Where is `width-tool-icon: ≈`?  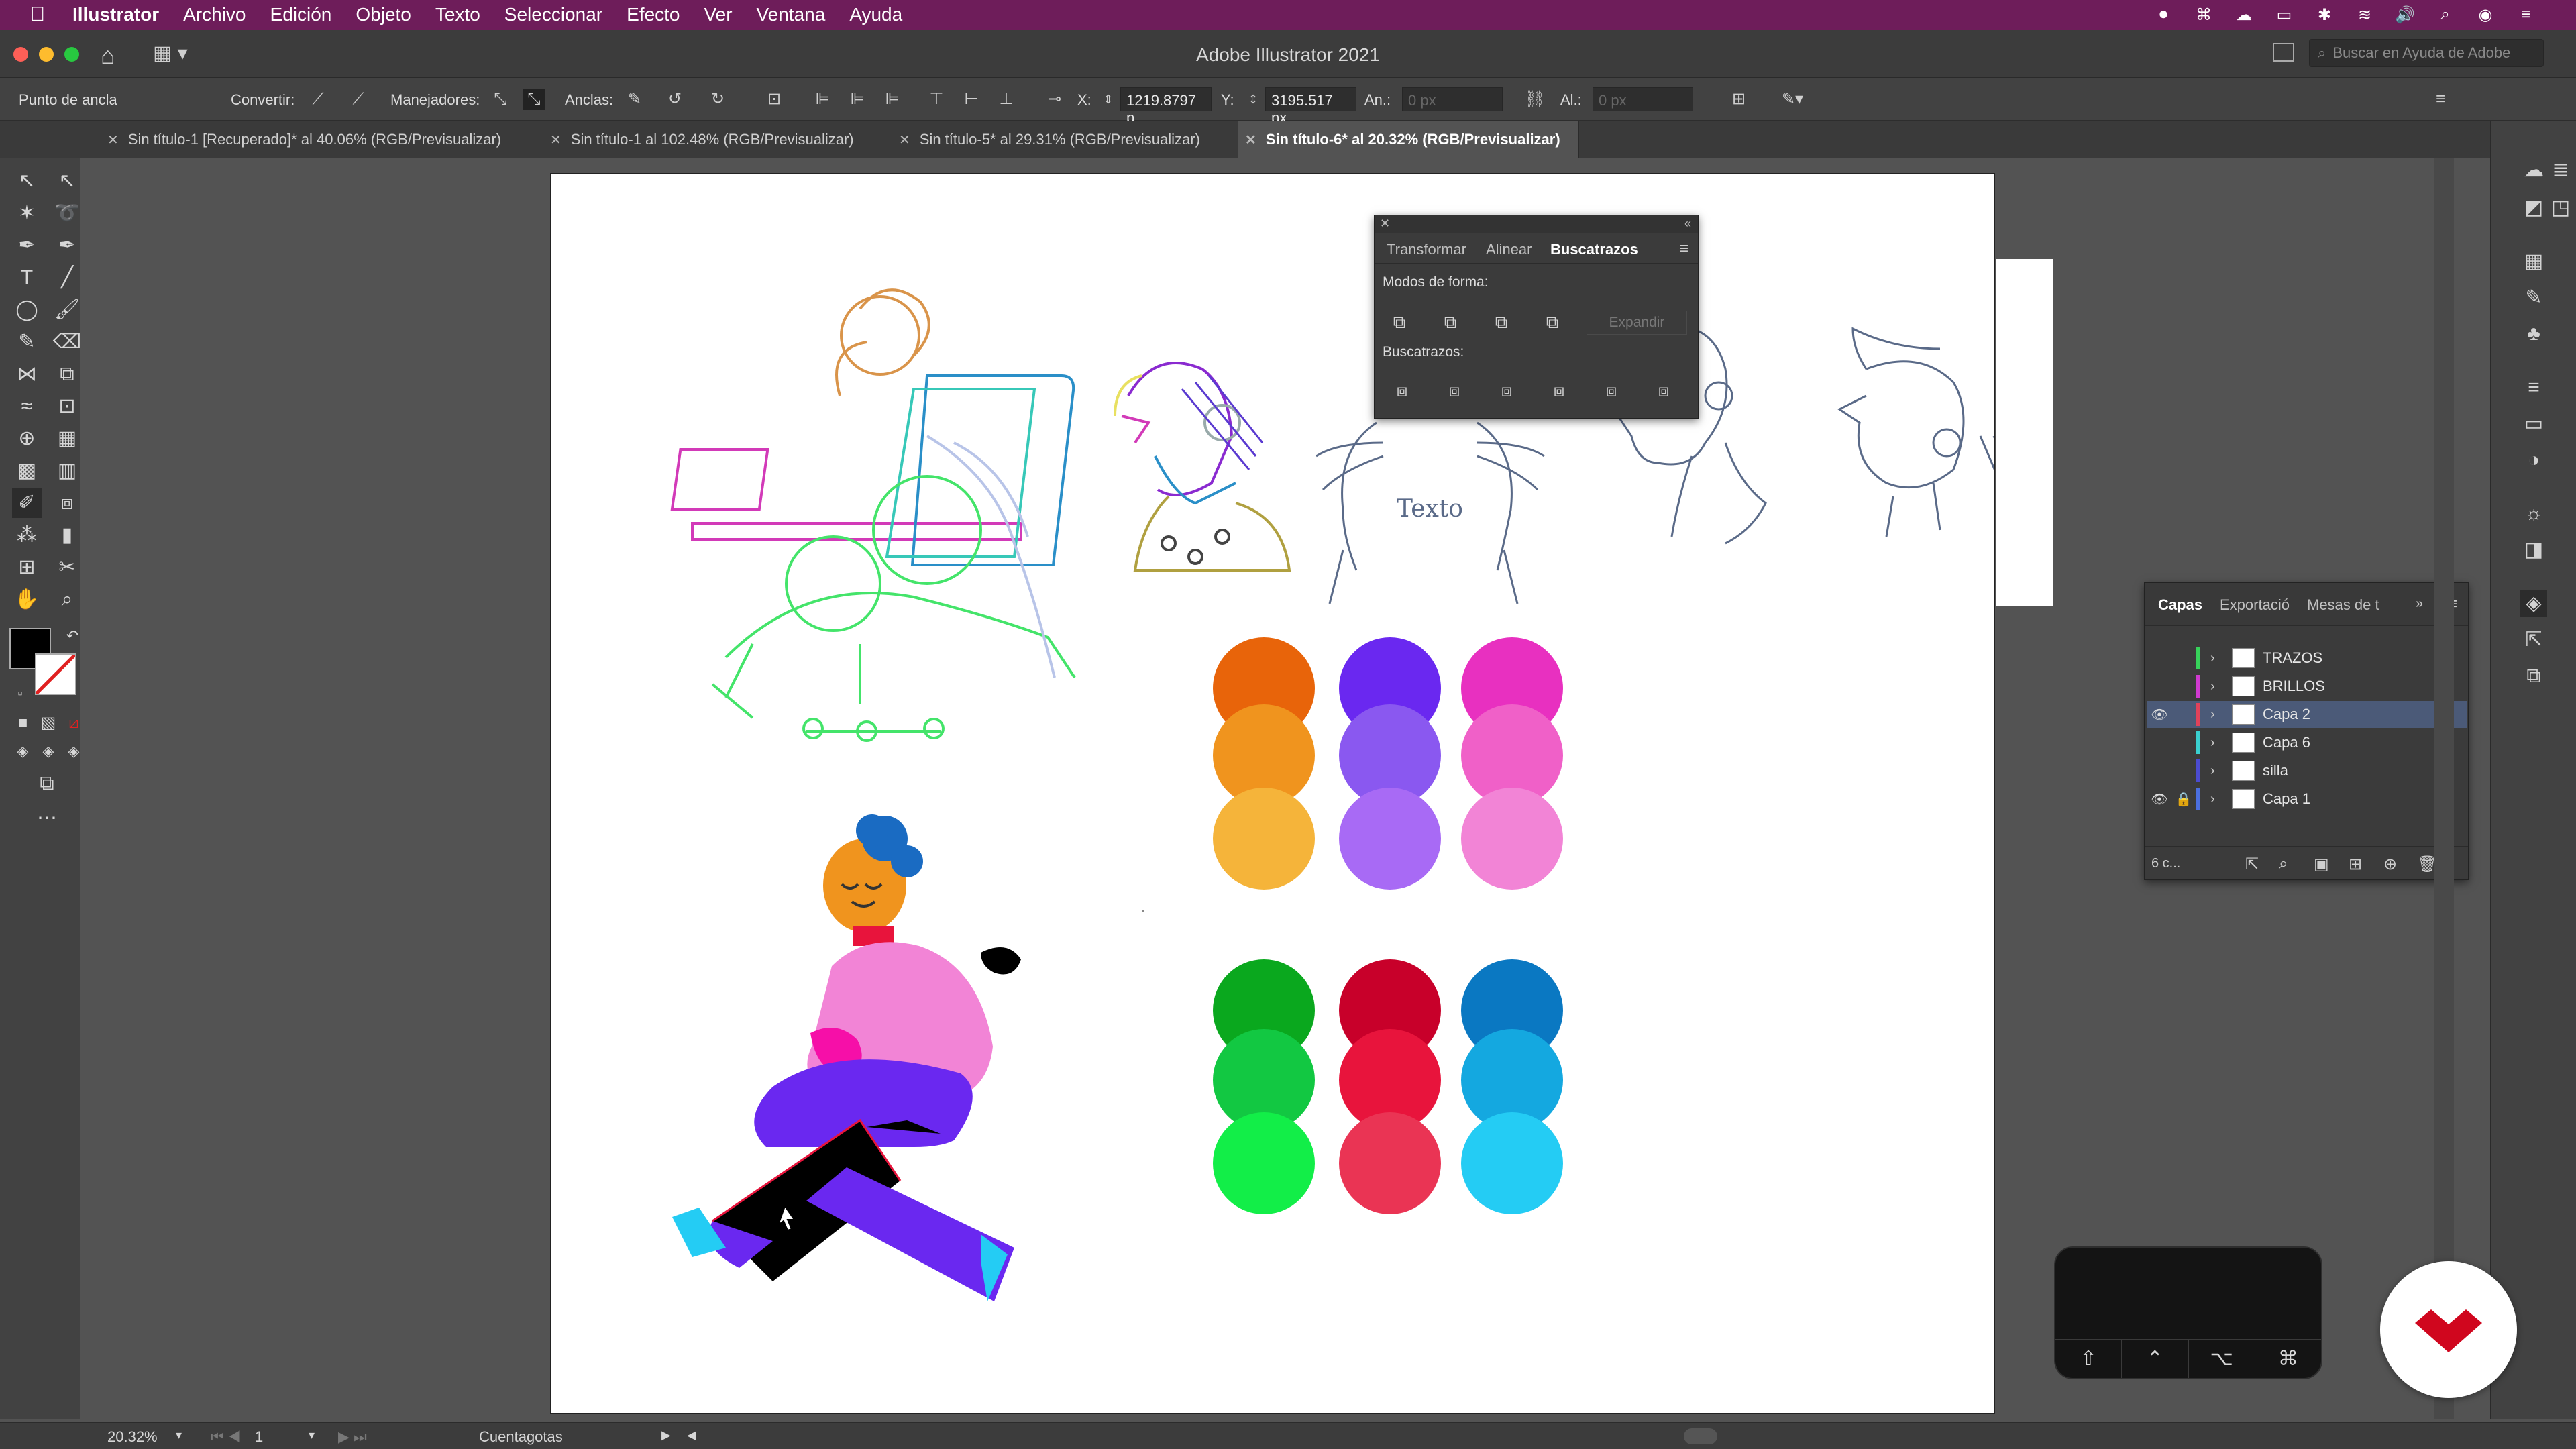
width-tool-icon: ≈ is located at coordinates (27, 406).